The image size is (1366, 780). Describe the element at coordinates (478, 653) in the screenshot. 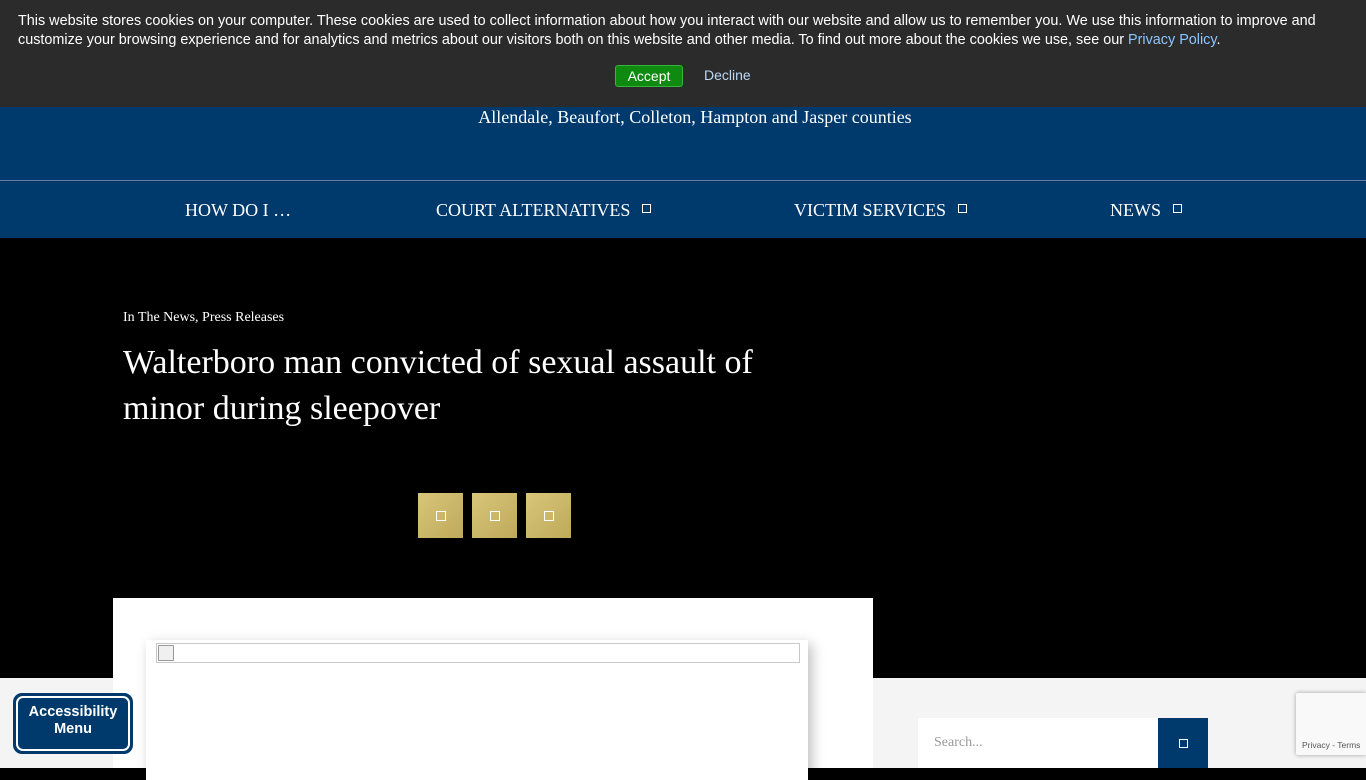

I see `article-image` at that location.